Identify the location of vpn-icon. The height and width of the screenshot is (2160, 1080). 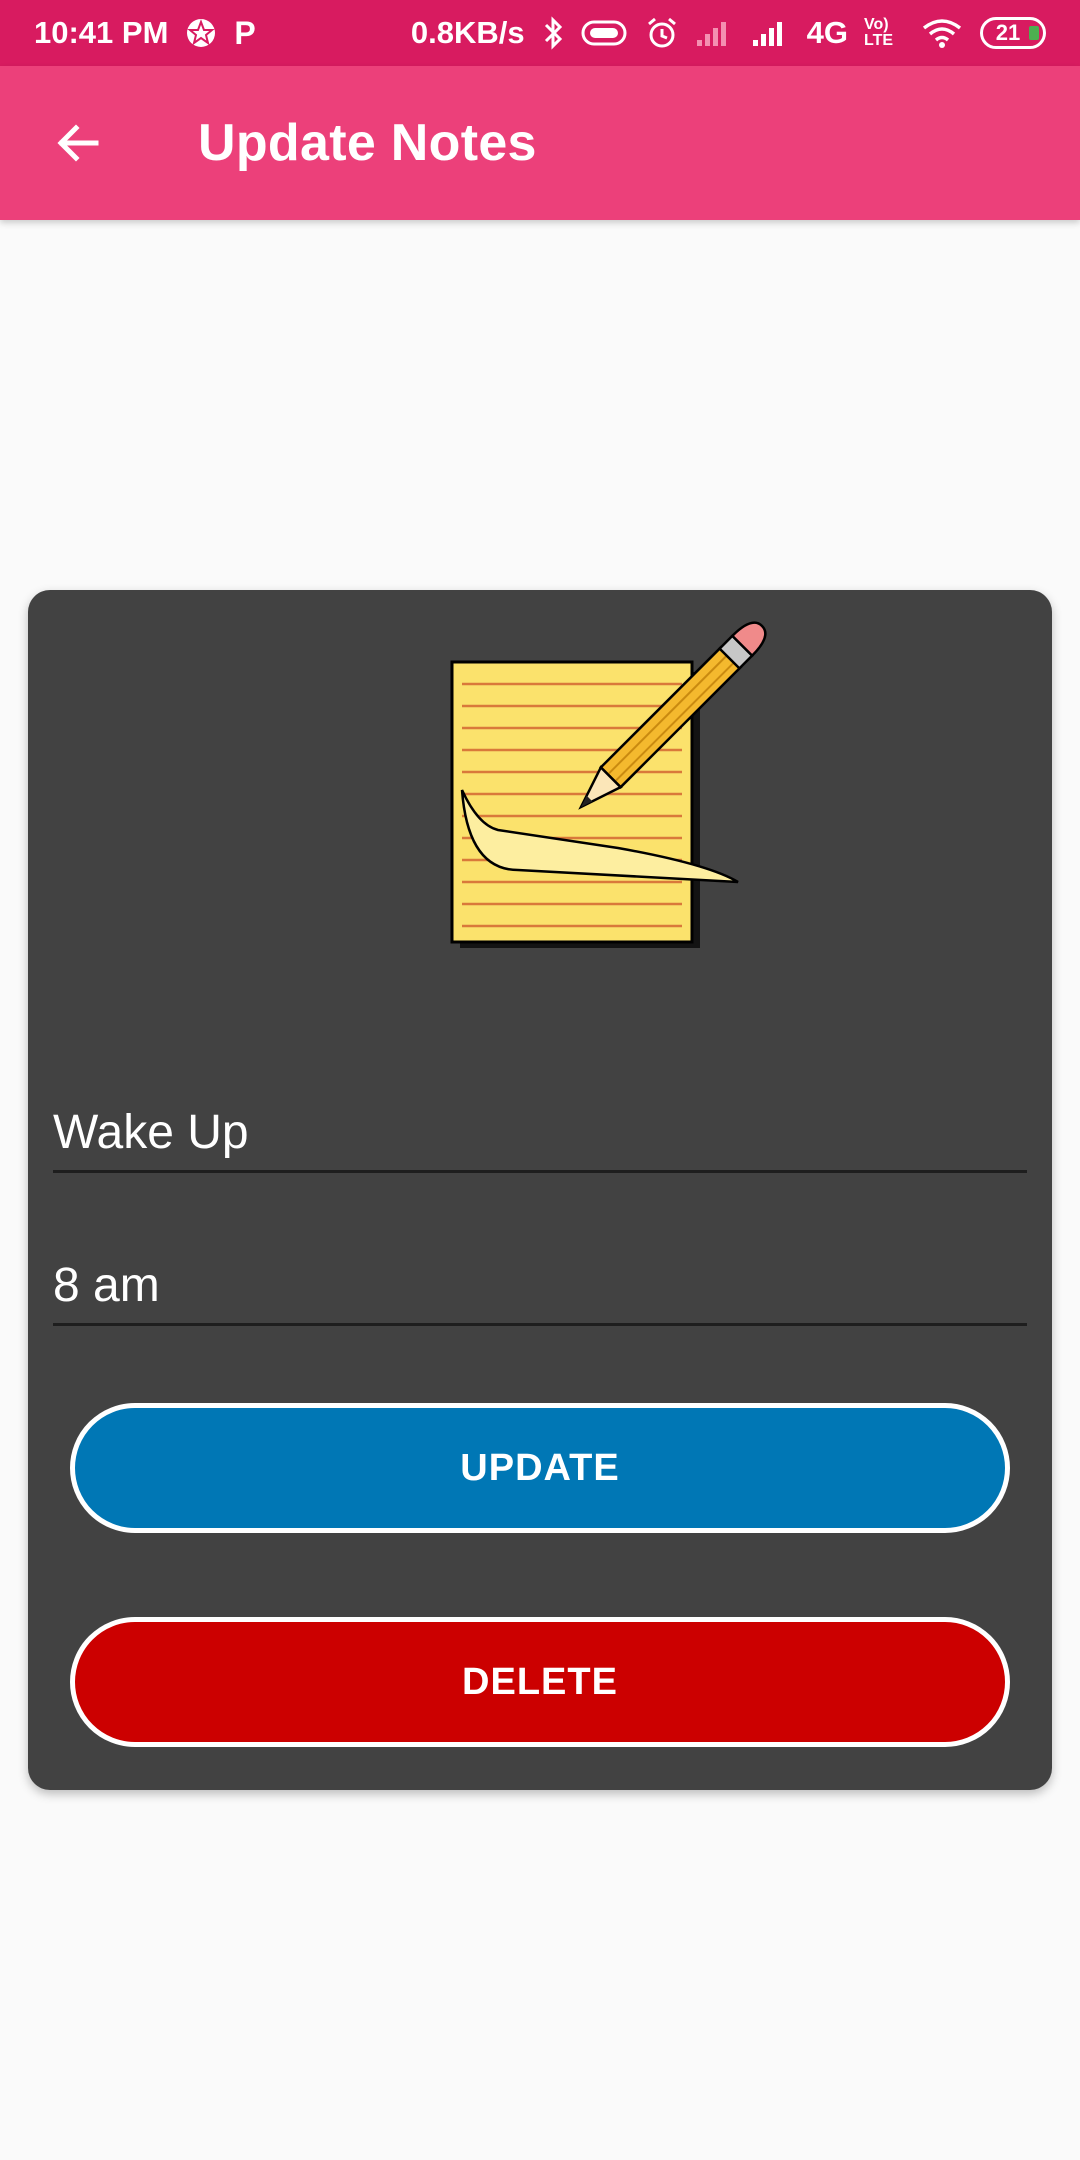
(201, 33).